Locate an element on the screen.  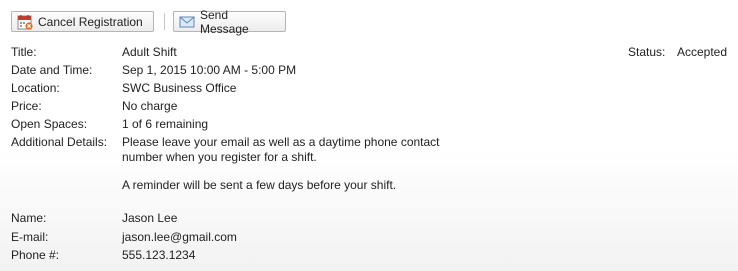
additional-details-label: Additional Details: is located at coordinates (59, 142).